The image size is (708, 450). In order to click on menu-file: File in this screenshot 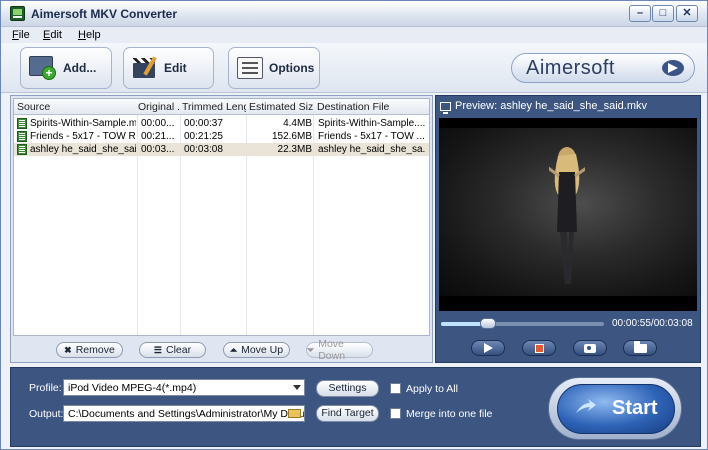, I will do `click(21, 35)`.